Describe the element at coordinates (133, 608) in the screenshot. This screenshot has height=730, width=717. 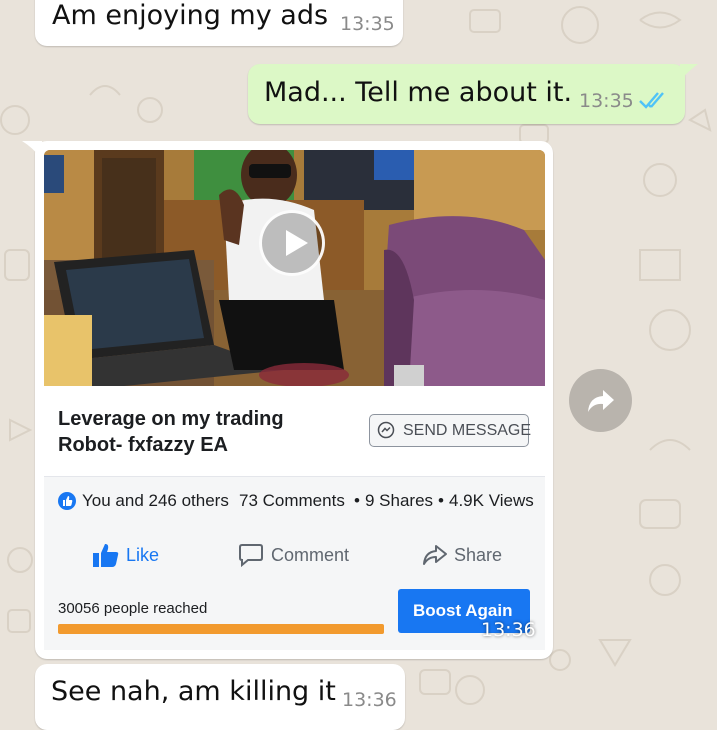
I see `people-reached-text: 30056 people reached` at that location.